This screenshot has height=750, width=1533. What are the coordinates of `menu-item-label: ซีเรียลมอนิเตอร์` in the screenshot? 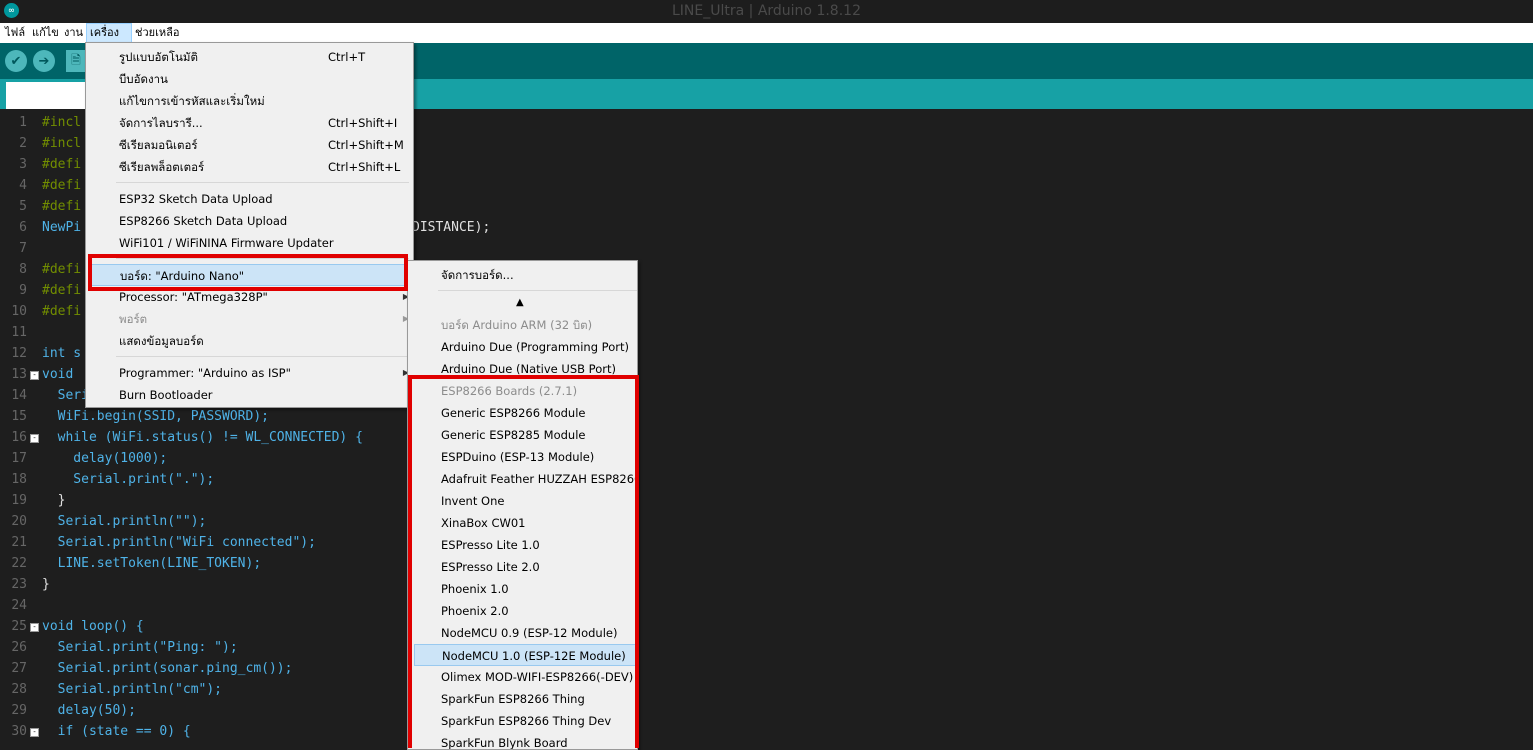 It's located at (158, 145).